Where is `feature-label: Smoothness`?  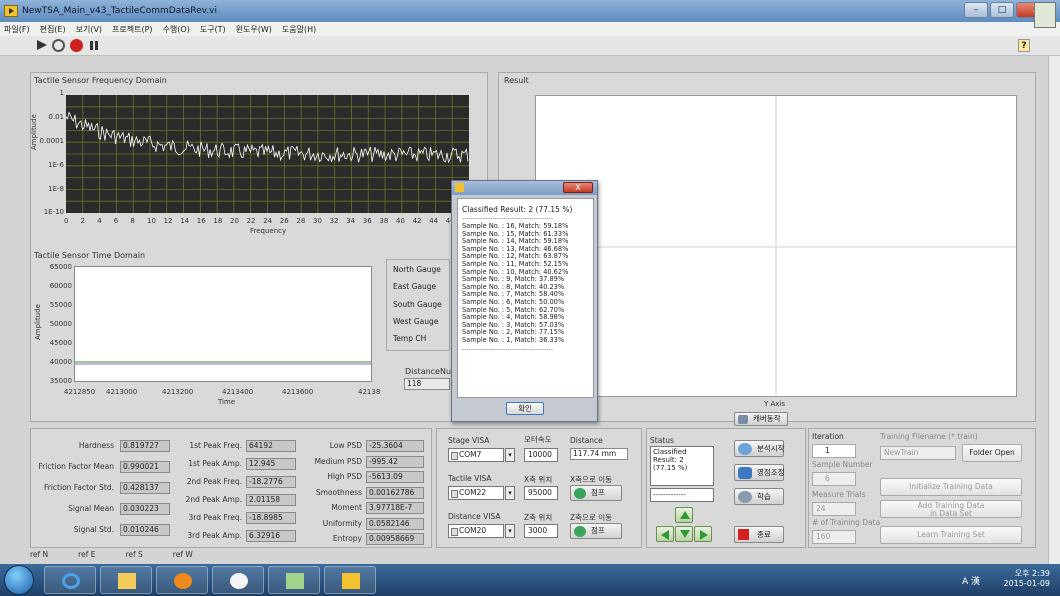
feature-label: Smoothness is located at coordinates (338, 492).